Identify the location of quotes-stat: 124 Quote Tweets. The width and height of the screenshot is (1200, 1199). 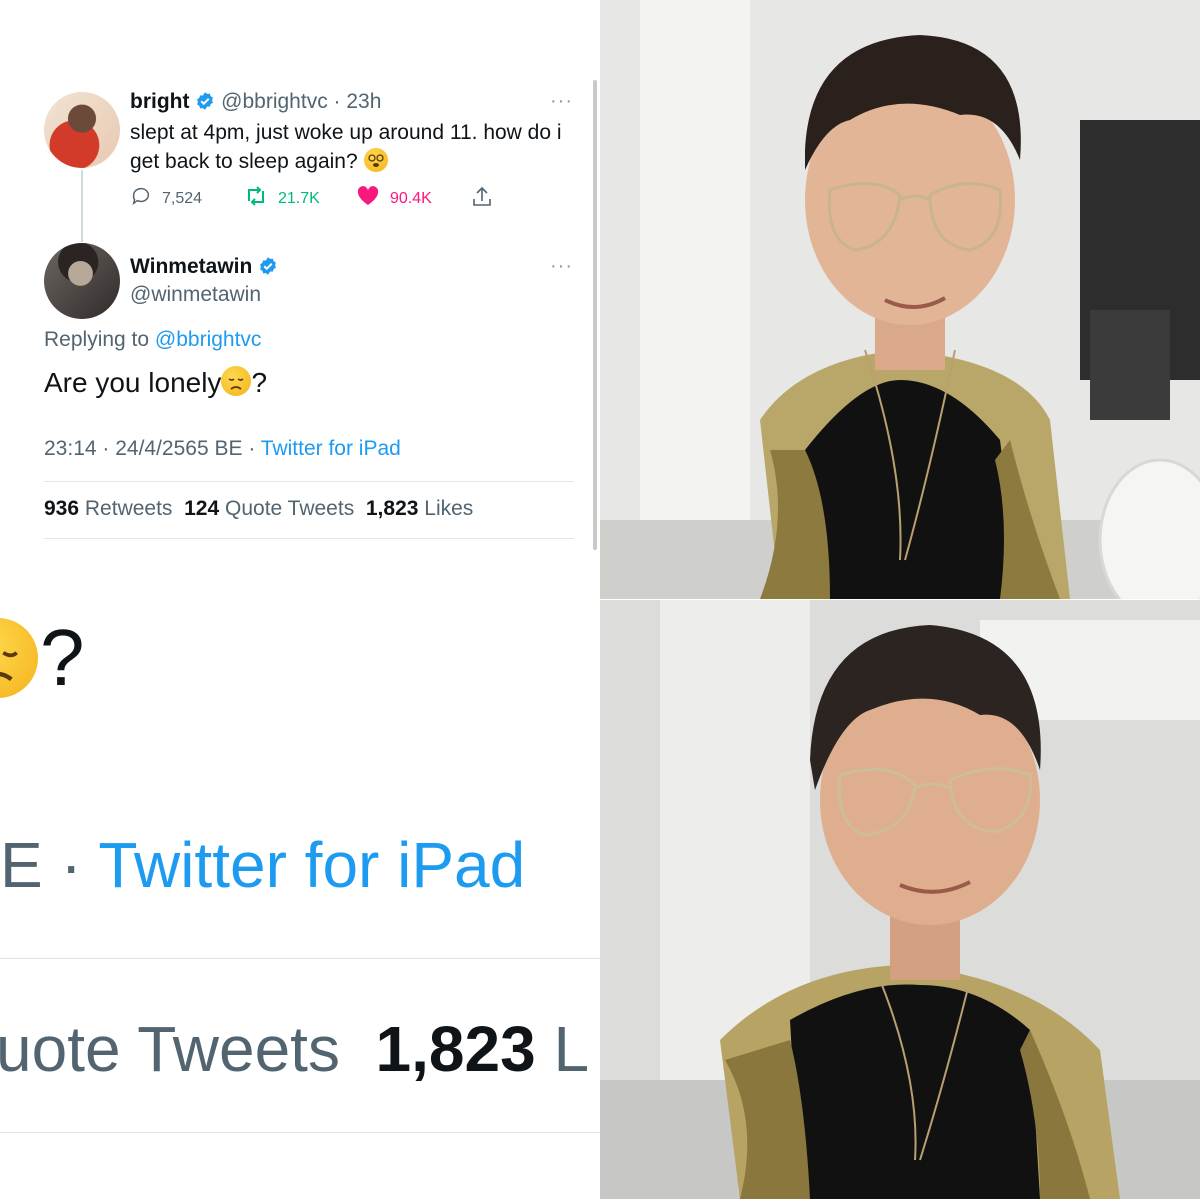
(269, 508).